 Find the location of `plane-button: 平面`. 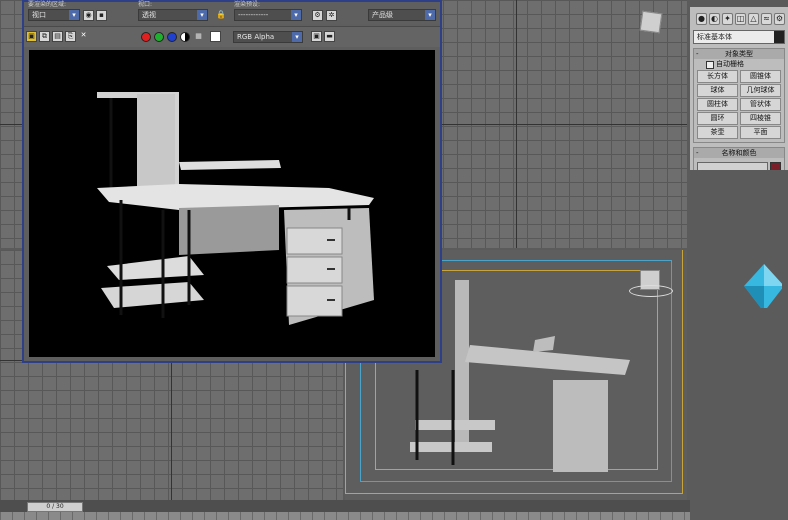

plane-button: 平面 is located at coordinates (760, 132).